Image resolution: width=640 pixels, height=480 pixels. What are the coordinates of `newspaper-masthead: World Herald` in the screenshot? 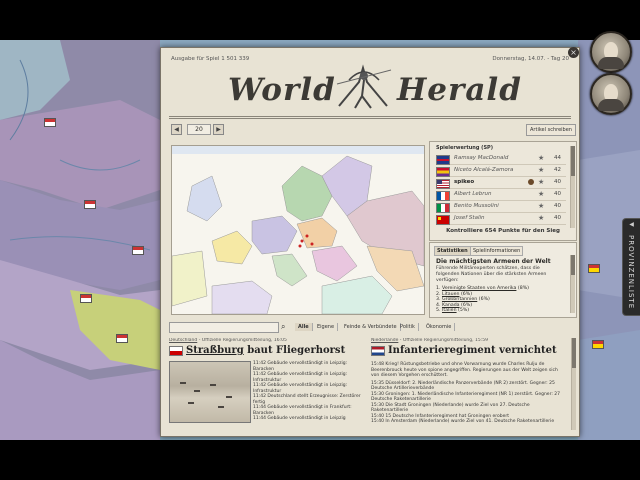 It's located at (370, 88).